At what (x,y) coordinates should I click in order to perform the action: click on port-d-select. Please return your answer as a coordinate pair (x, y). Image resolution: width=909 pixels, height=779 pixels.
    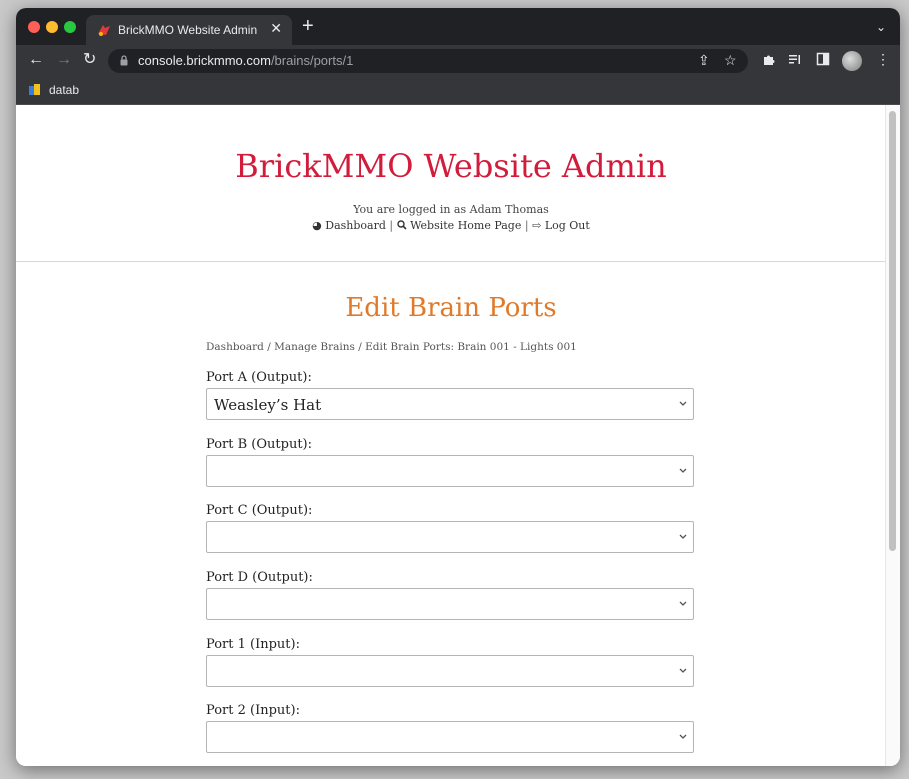
    Looking at the image, I should click on (450, 604).